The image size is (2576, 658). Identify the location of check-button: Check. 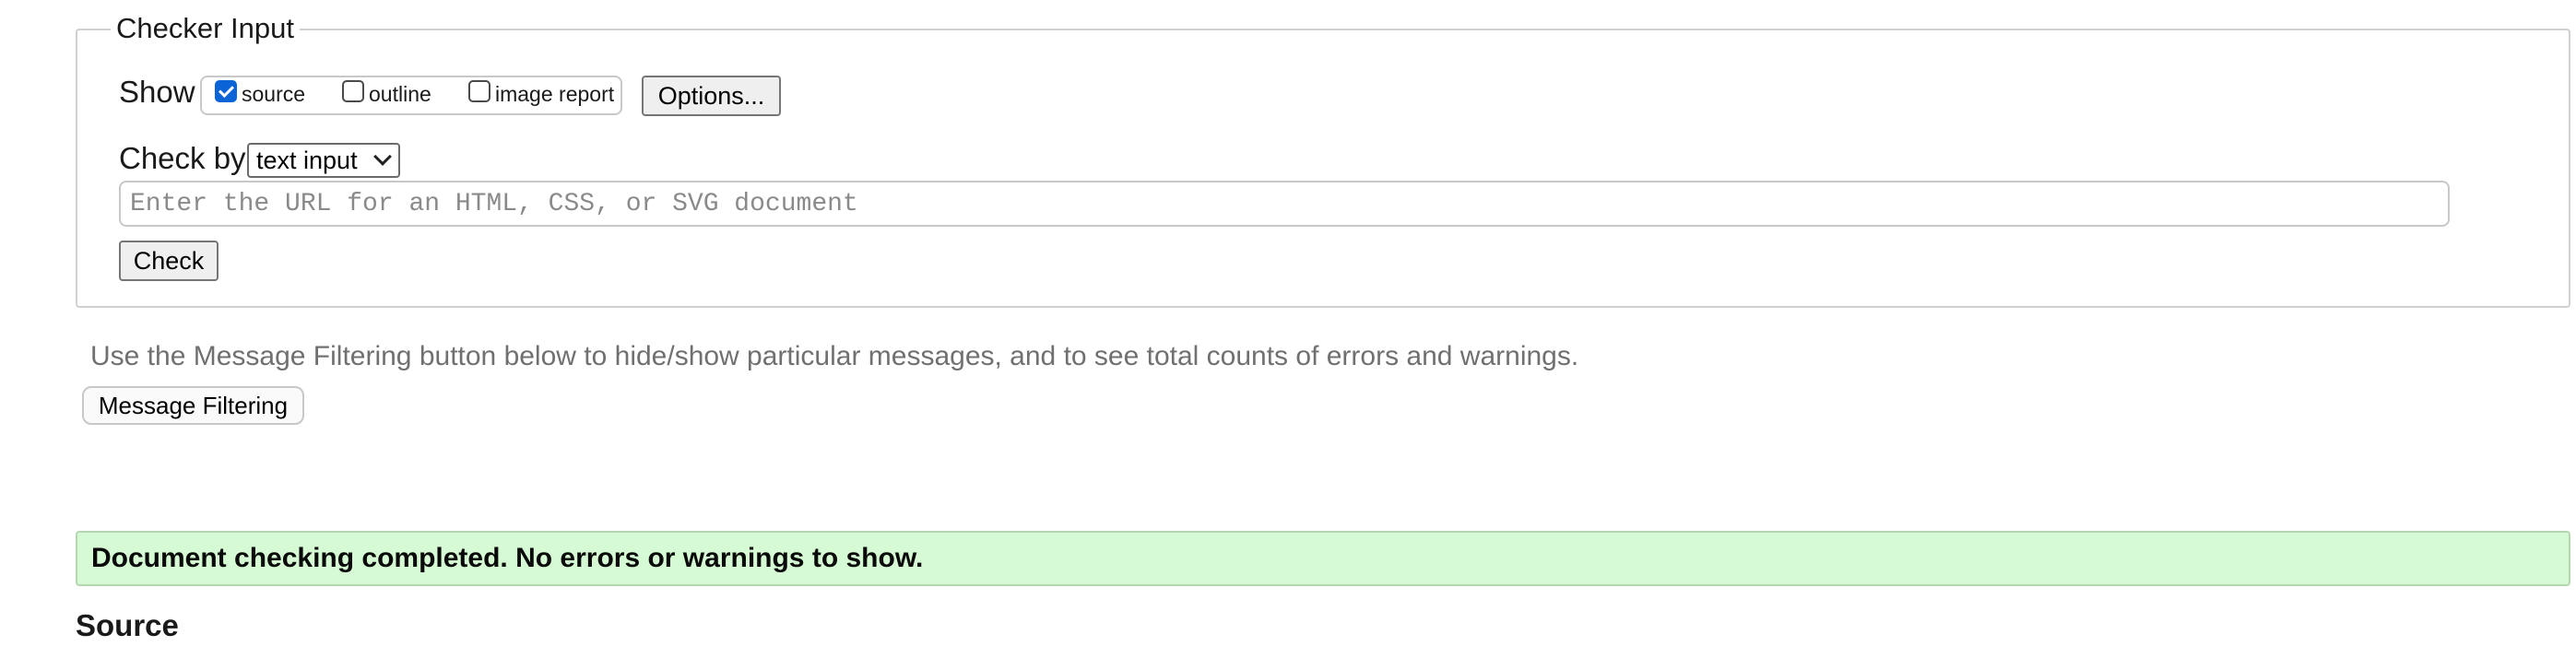
(169, 261).